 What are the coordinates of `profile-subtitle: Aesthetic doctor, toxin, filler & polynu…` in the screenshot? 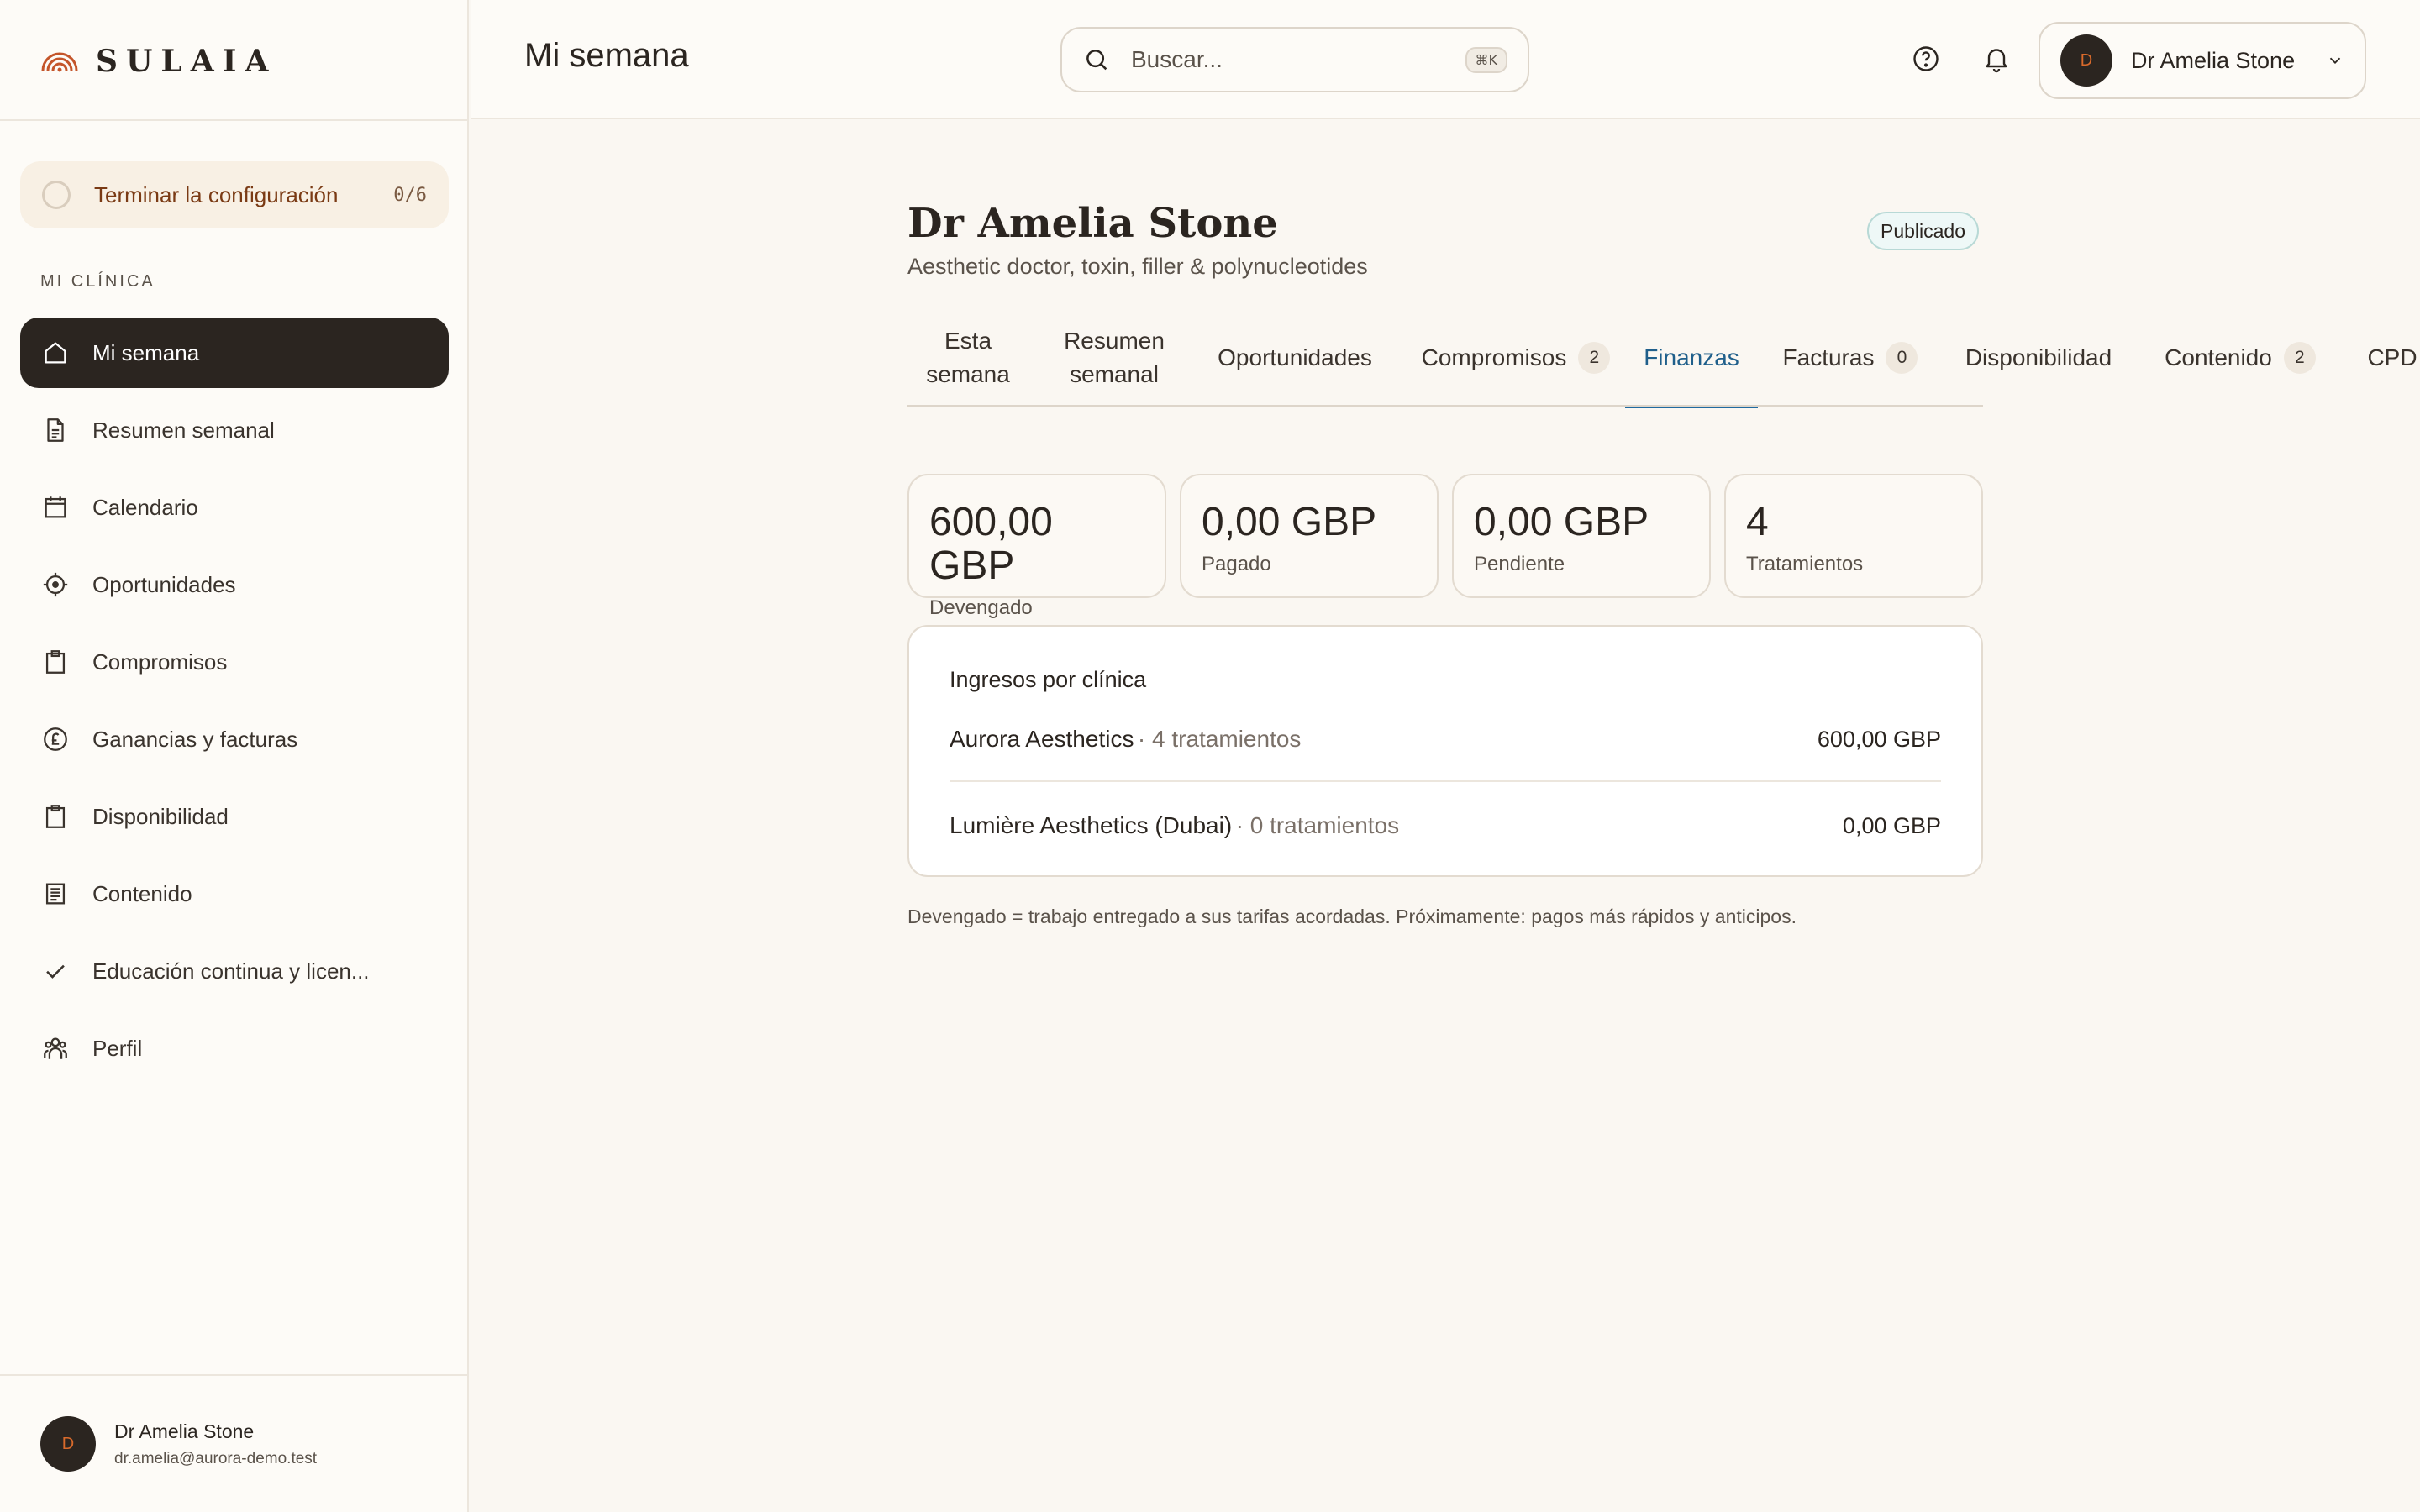 It's located at (1138, 266).